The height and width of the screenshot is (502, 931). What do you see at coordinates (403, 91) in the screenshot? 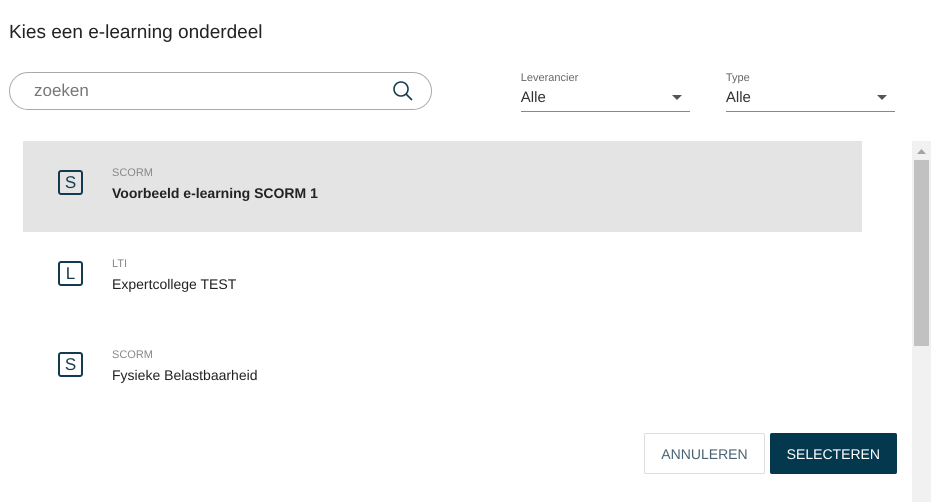
I see `search-icon` at bounding box center [403, 91].